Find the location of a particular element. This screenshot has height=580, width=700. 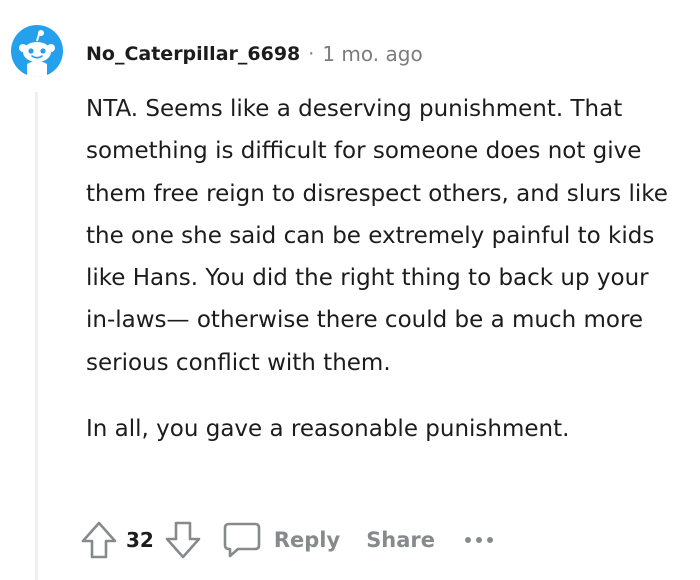

reply-label: Reply is located at coordinates (307, 540).